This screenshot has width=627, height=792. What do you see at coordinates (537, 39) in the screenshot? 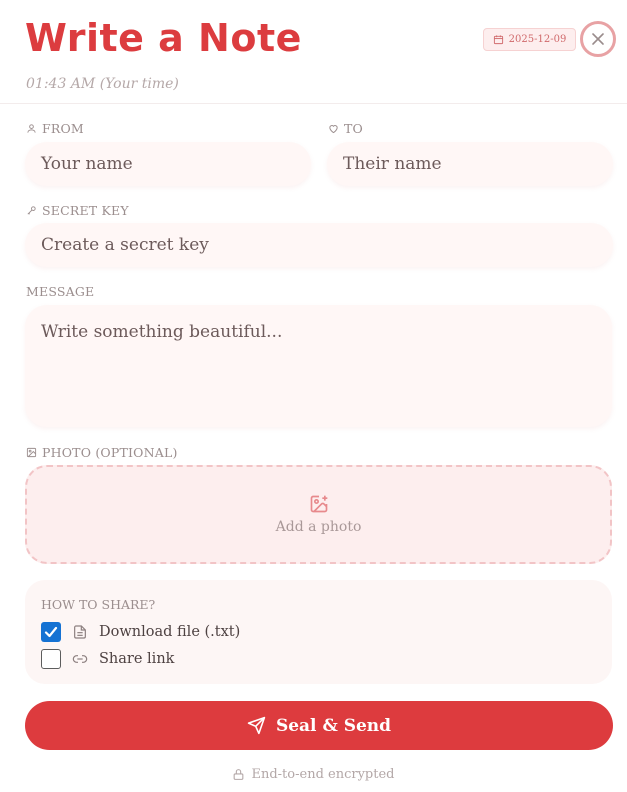
I see `date-text: 2025-12-09` at bounding box center [537, 39].